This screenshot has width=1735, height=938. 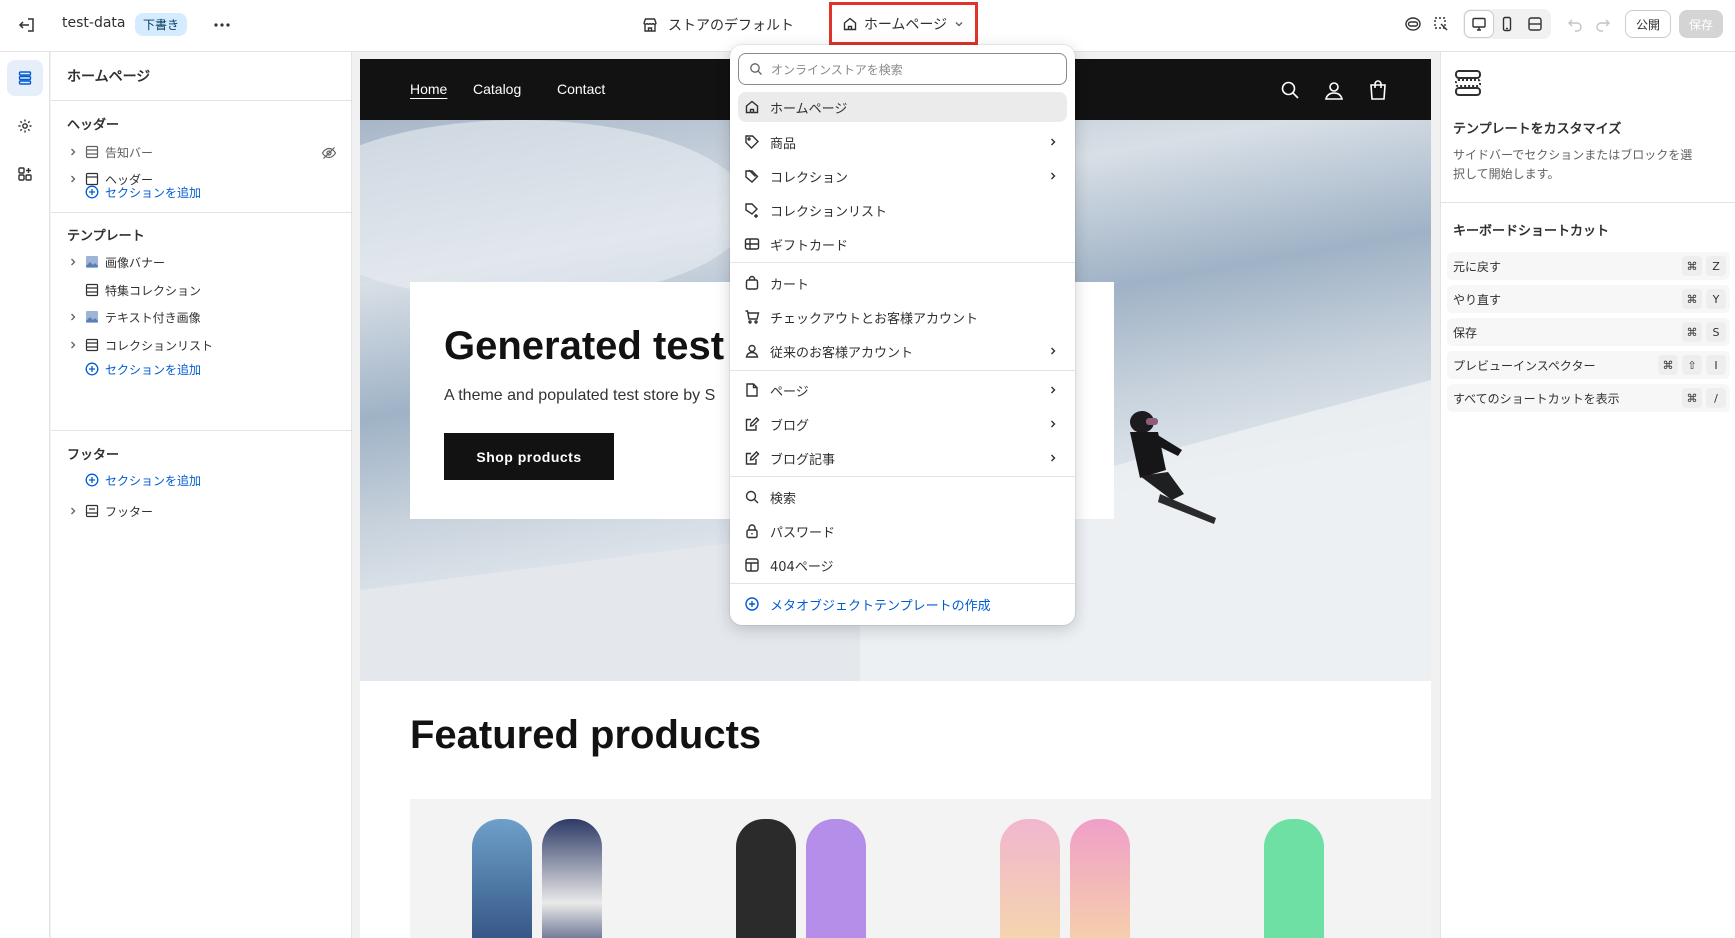 What do you see at coordinates (1716, 266) in the screenshot?
I see `key-cap: Z` at bounding box center [1716, 266].